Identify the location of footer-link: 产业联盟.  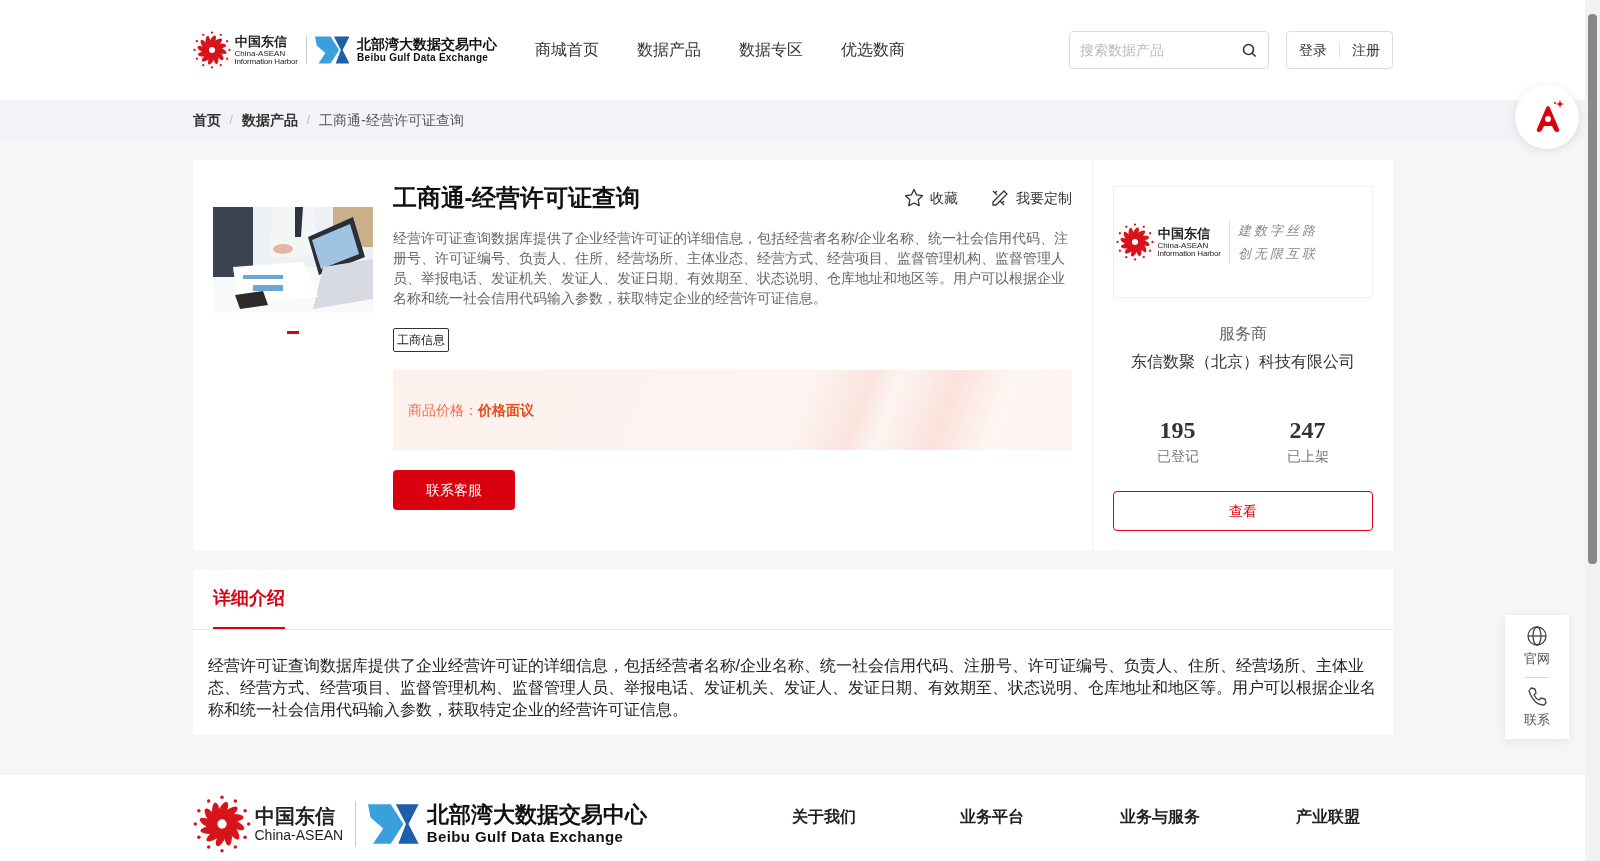
(1327, 817).